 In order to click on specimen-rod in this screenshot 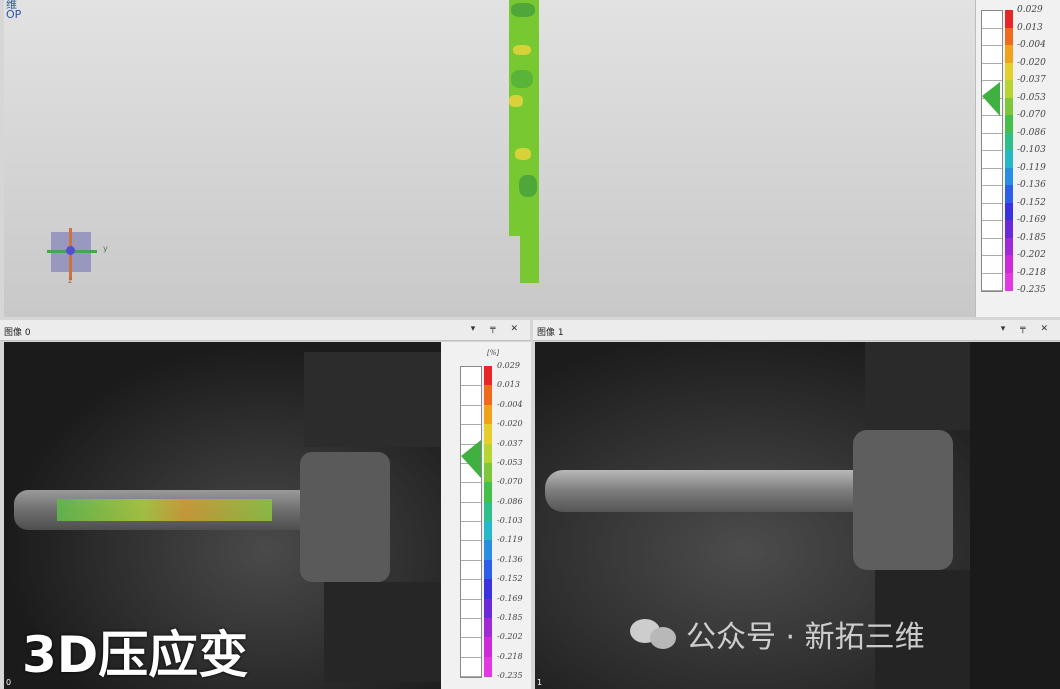, I will do `click(705, 491)`.